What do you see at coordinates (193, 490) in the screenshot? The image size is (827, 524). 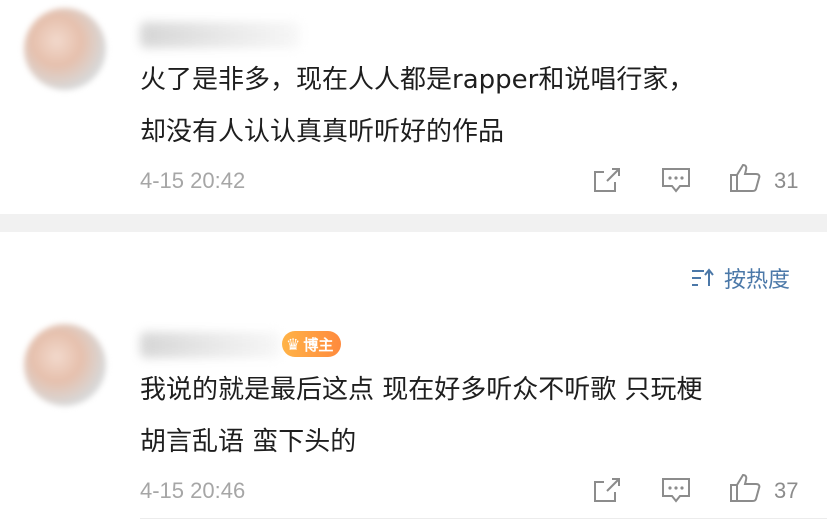 I see `comment-timestamp: 4-15 20:46` at bounding box center [193, 490].